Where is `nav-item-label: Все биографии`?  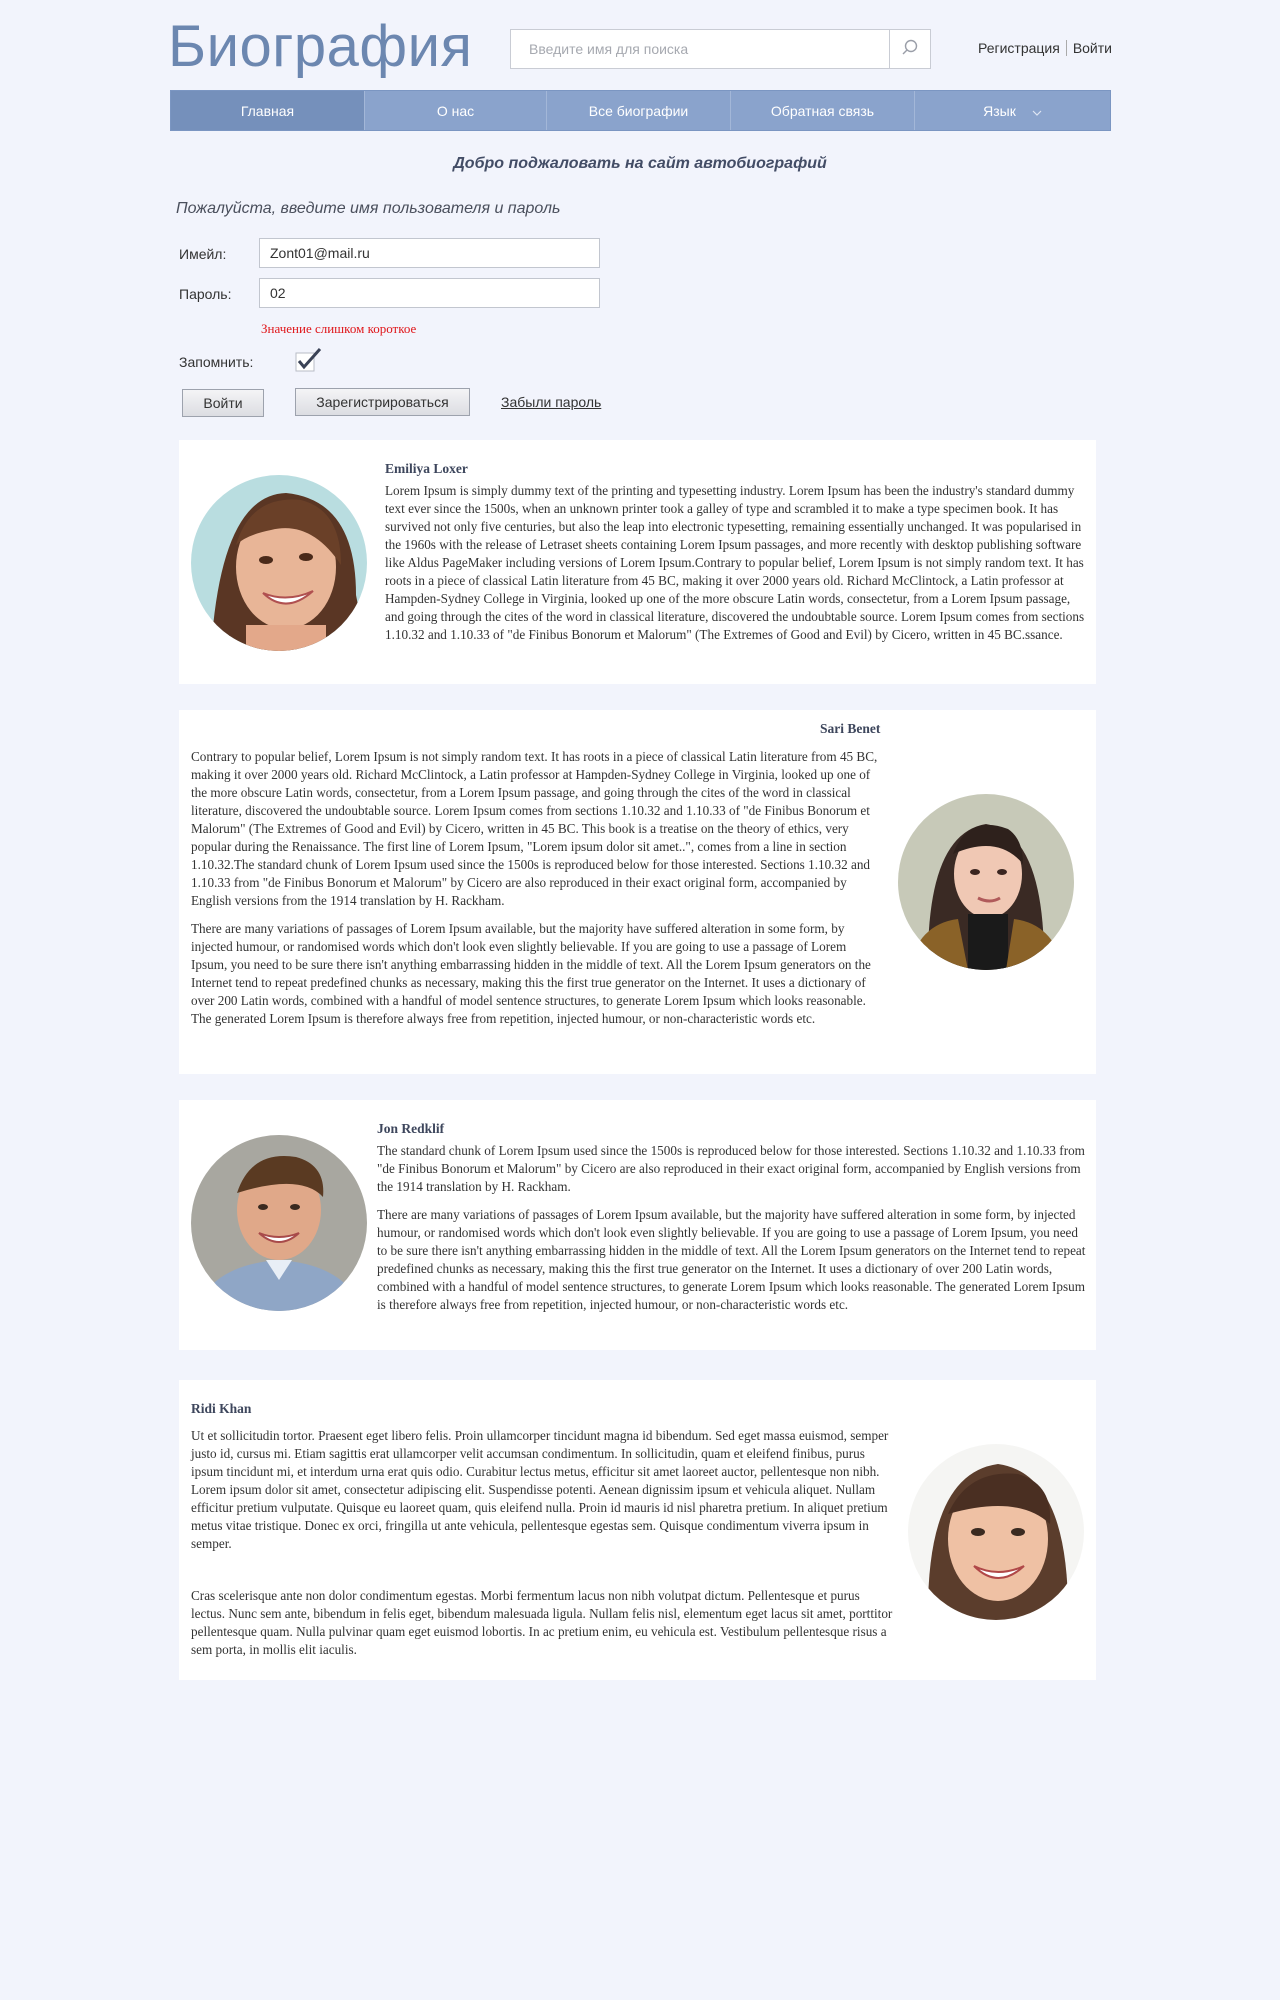
nav-item-label: Все биографии is located at coordinates (638, 110).